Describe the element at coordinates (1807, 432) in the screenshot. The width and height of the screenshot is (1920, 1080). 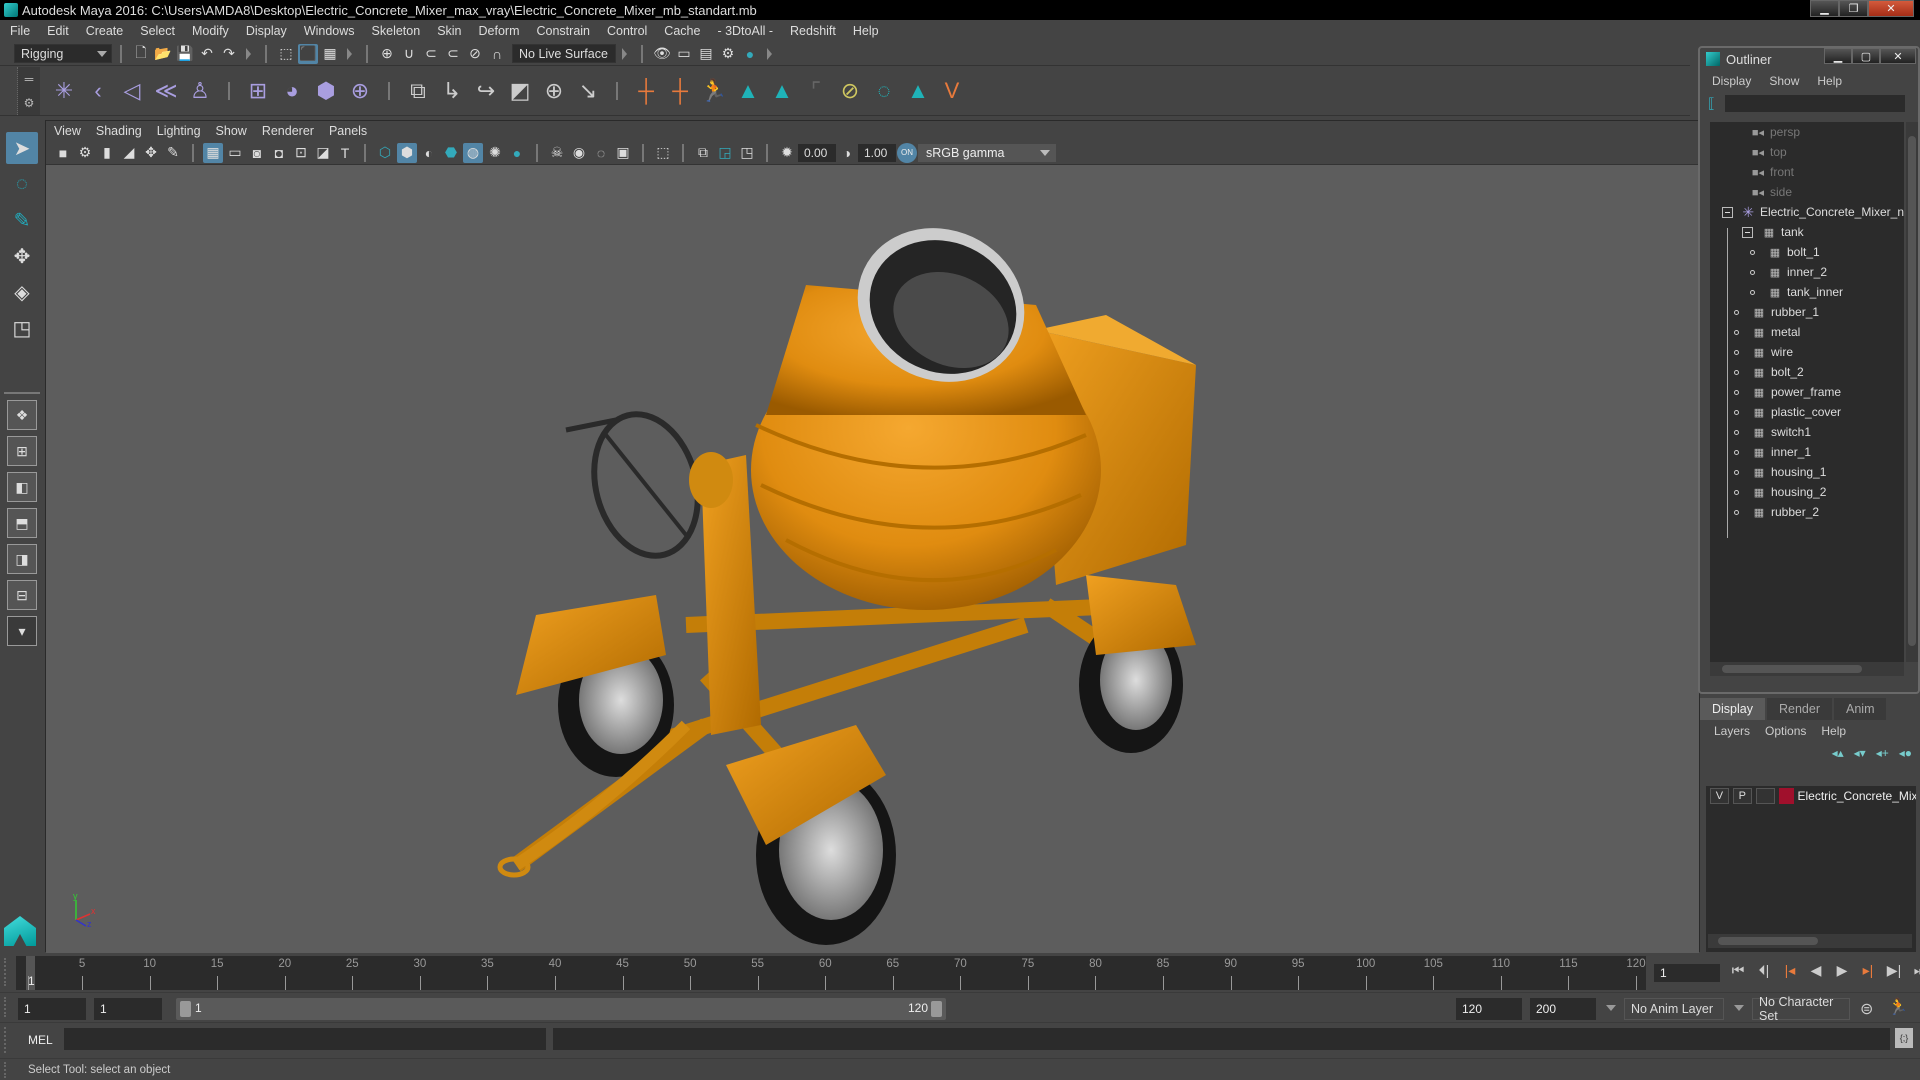
I see `outliner-item: ▦ switch1` at that location.